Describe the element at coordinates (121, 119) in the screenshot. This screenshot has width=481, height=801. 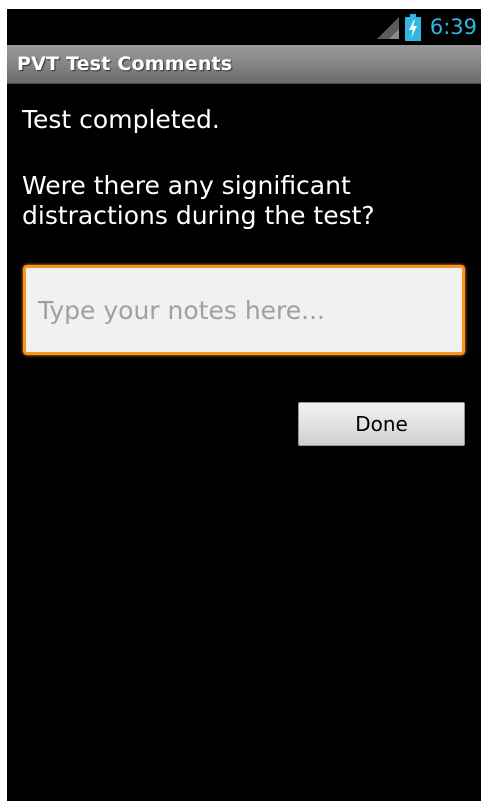
I see `test-completed-message: Test completed.` at that location.